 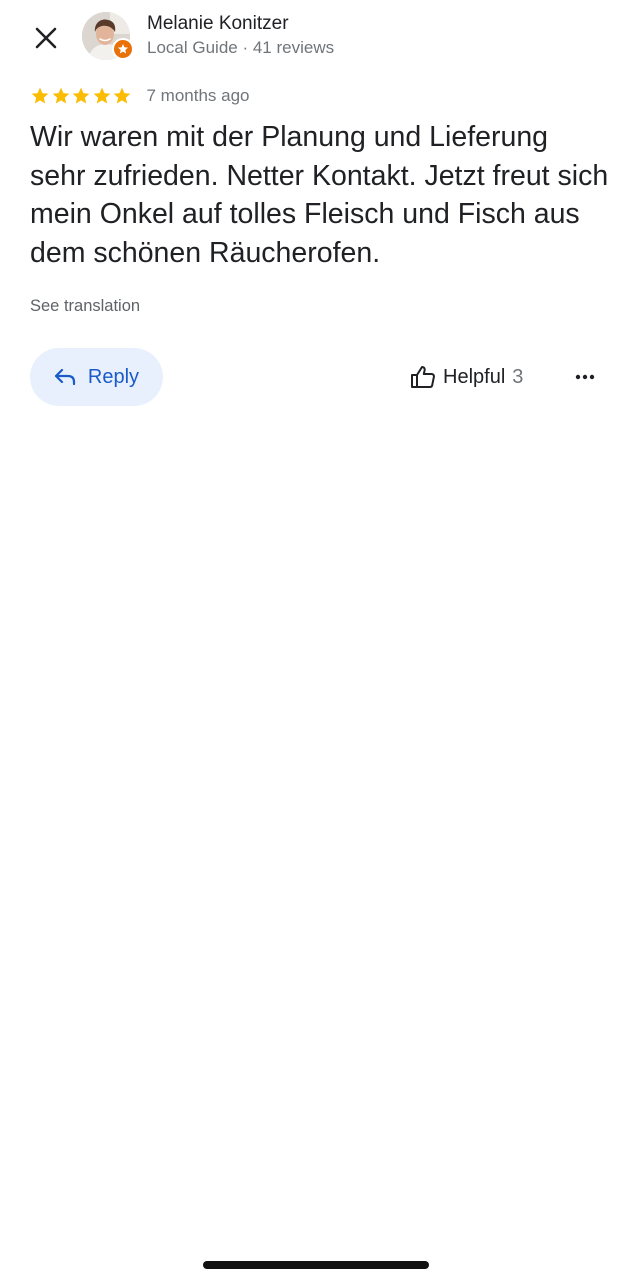 I want to click on local-guide-star-badge-icon, so click(x=123, y=49).